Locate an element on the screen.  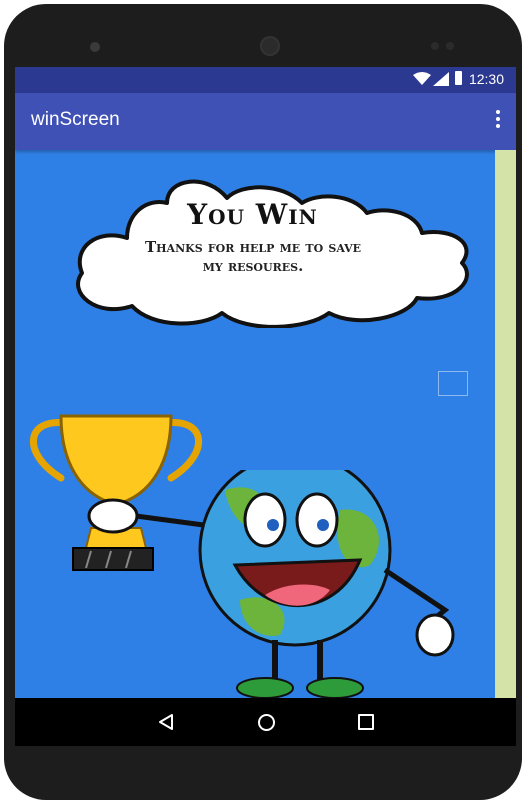
proximity-sensor is located at coordinates (435, 46).